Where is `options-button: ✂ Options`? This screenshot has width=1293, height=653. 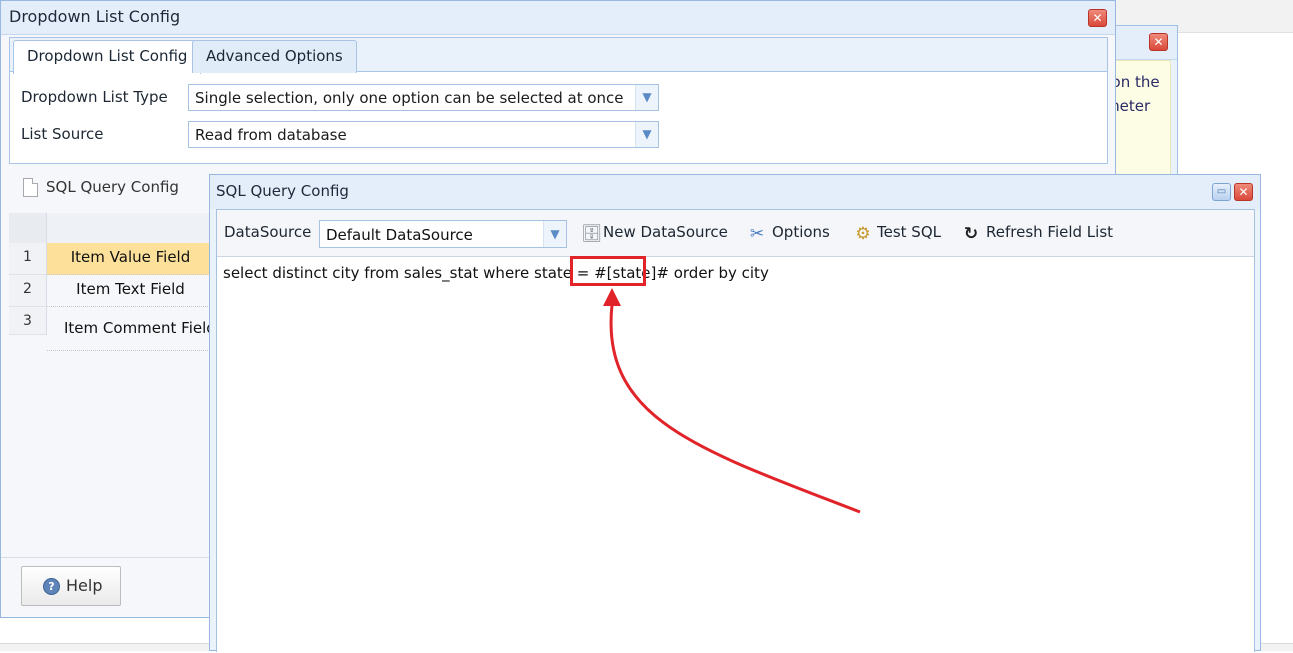
options-button: ✂ Options is located at coordinates (792, 234).